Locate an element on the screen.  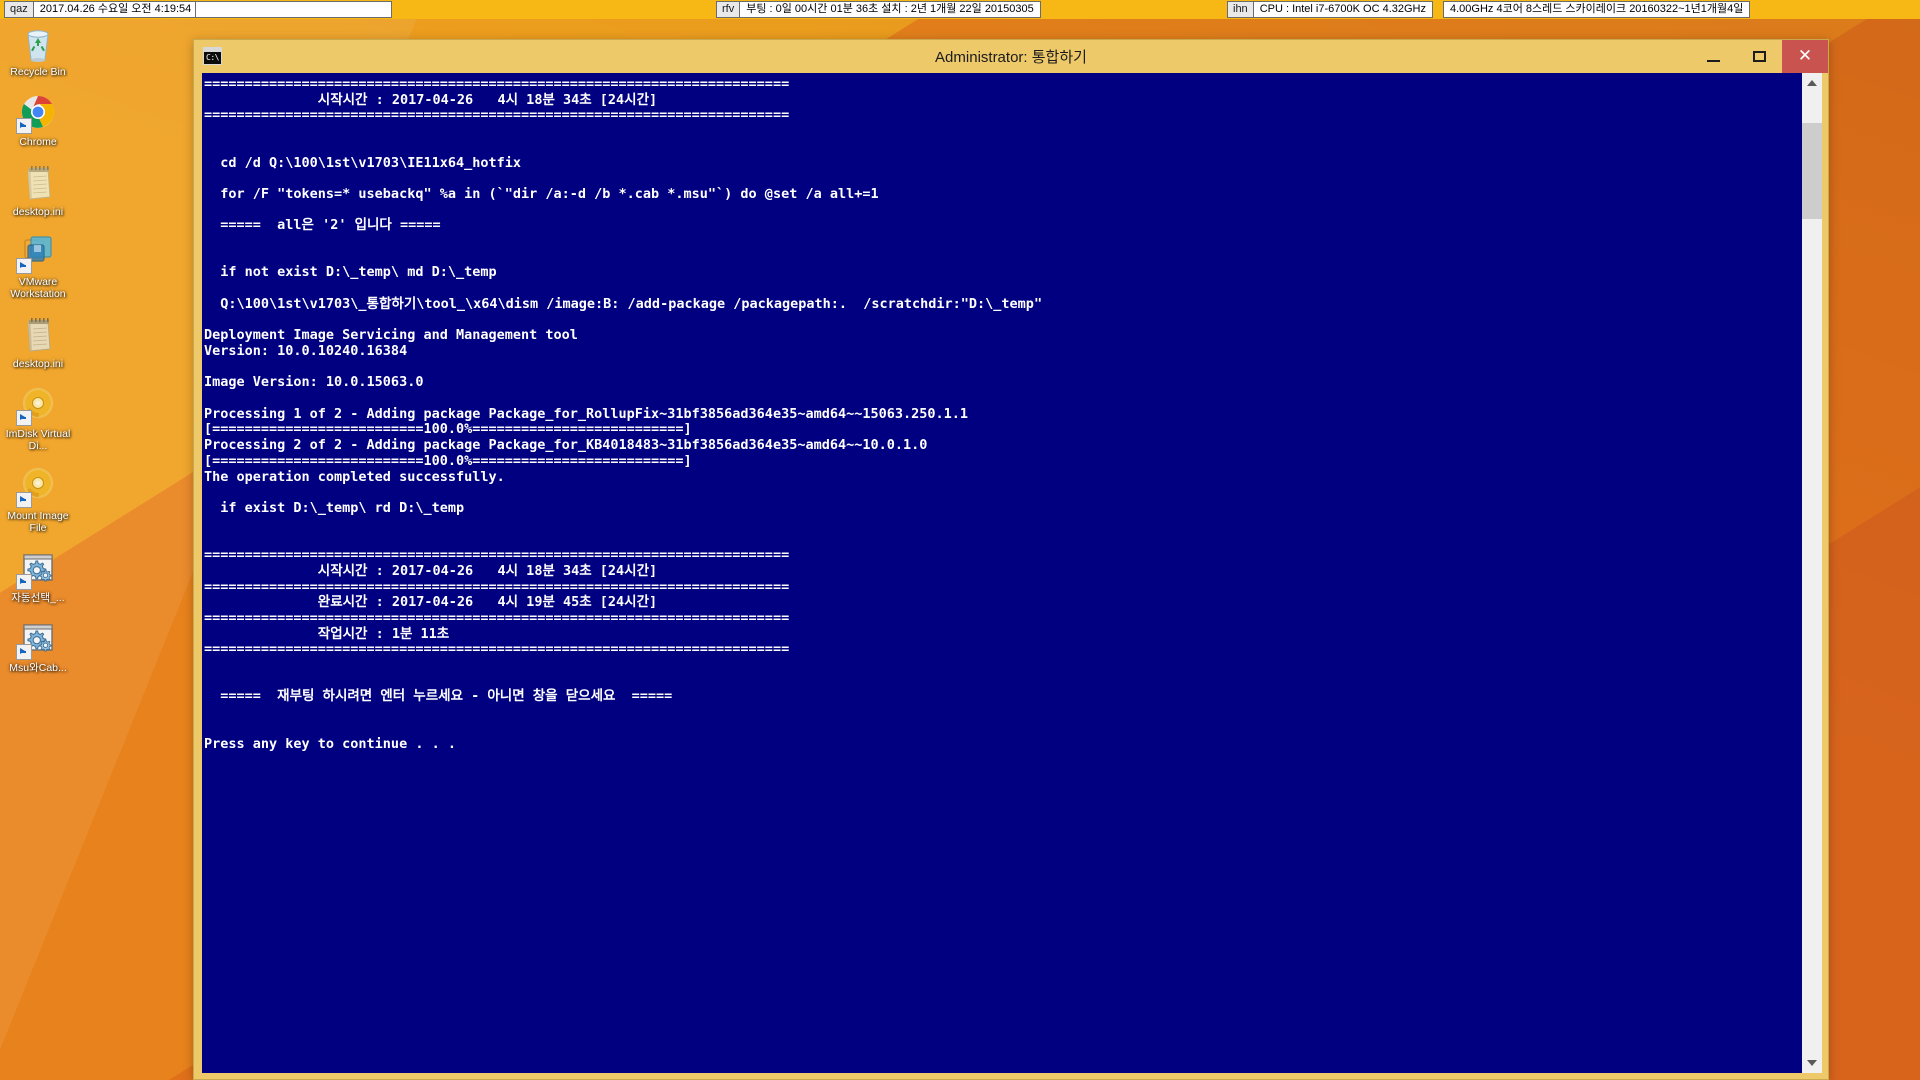
gadget-value is located at coordinates (293, 9).